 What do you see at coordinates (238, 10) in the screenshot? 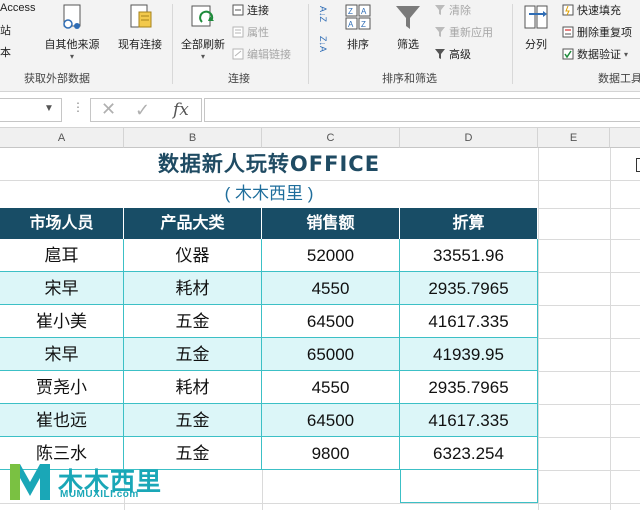
I see `connections-icon` at bounding box center [238, 10].